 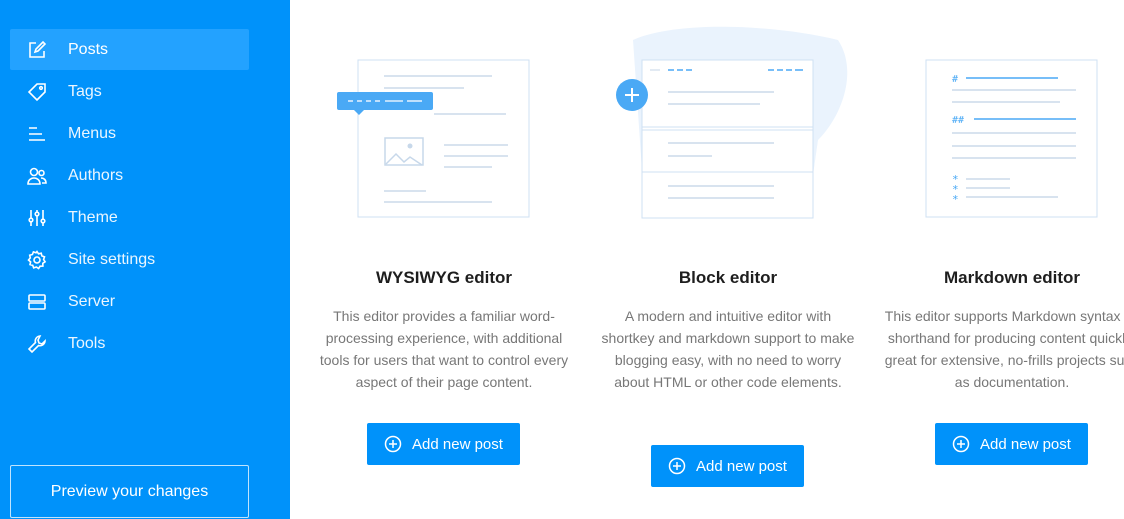 What do you see at coordinates (92, 133) in the screenshot?
I see `sidebar-item-label: Menus` at bounding box center [92, 133].